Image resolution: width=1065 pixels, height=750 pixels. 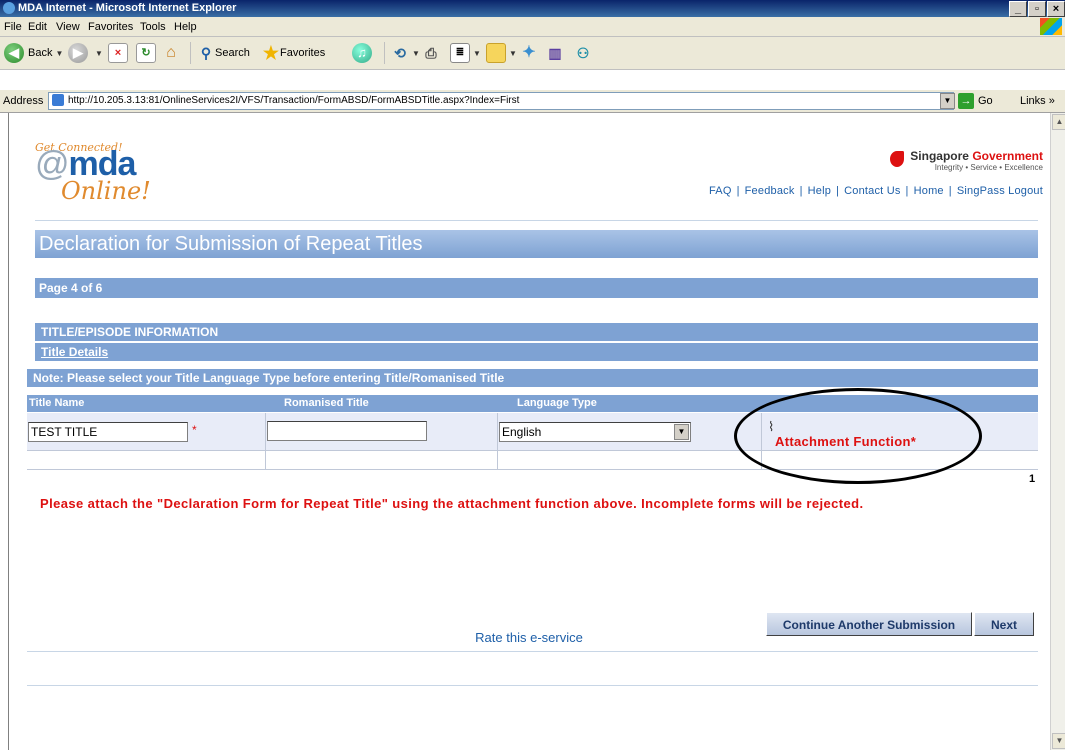 What do you see at coordinates (496, 53) in the screenshot?
I see `folder-icon` at bounding box center [496, 53].